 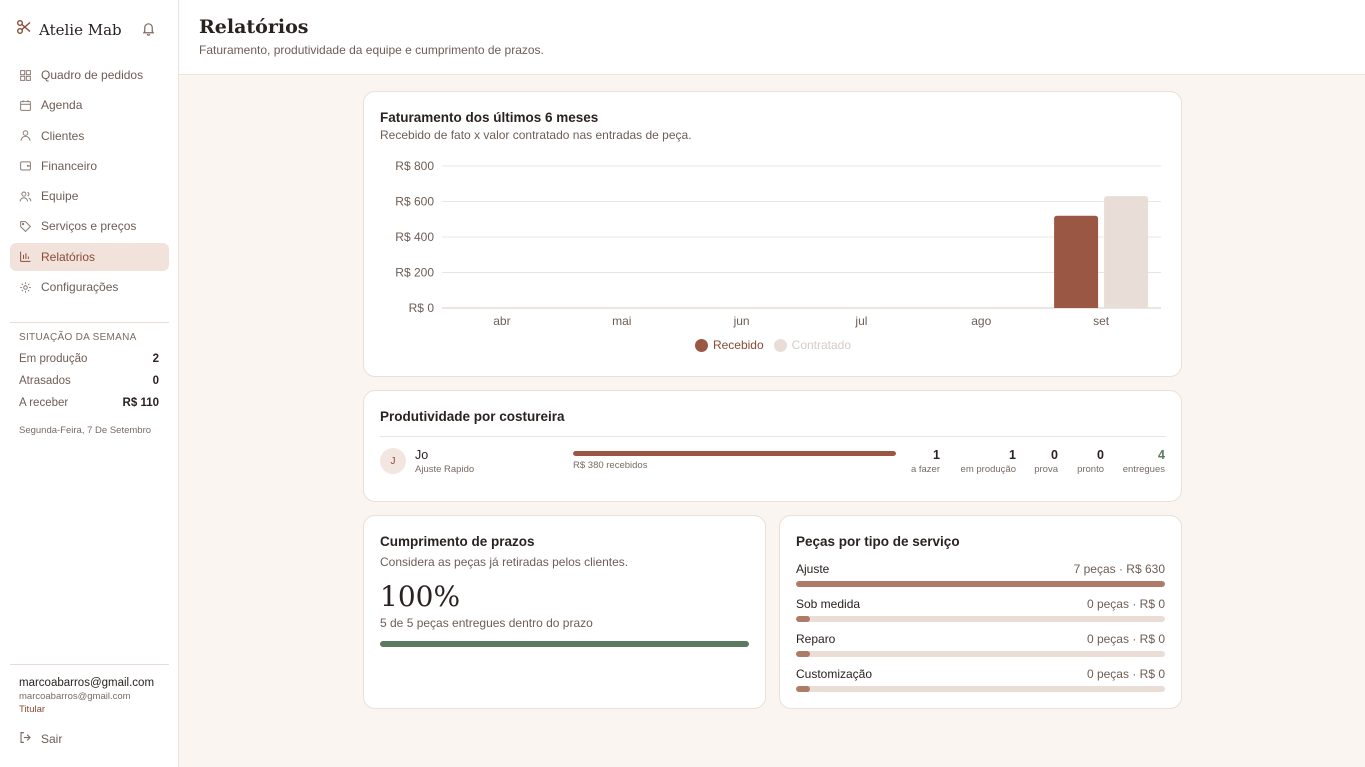 What do you see at coordinates (30, 165) in the screenshot?
I see `wallet-icon` at bounding box center [30, 165].